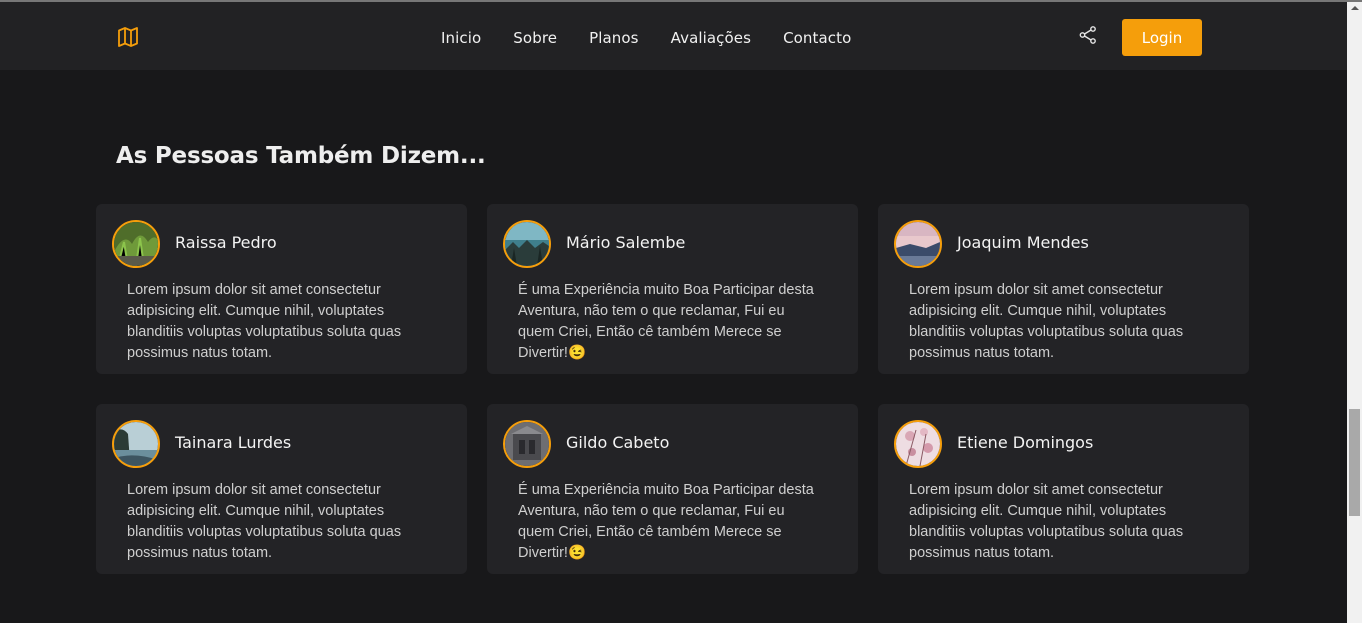 The height and width of the screenshot is (623, 1362). I want to click on login-button: Login, so click(1162, 37).